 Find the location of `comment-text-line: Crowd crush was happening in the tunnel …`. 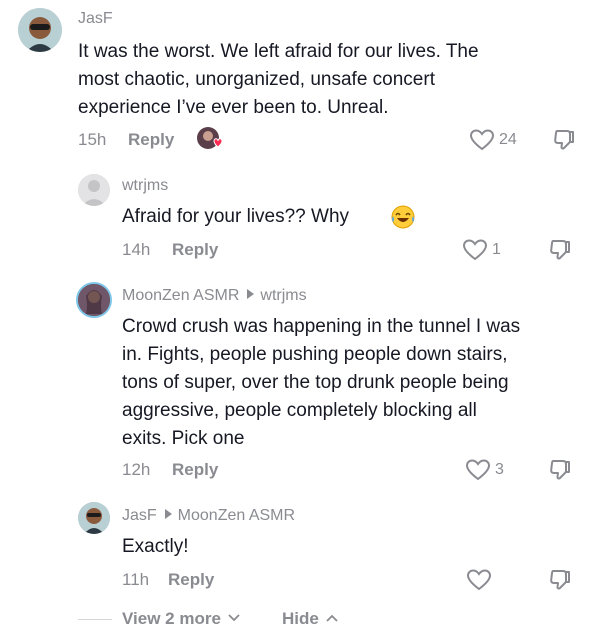

comment-text-line: Crowd crush was happening in the tunnel … is located at coordinates (321, 326).